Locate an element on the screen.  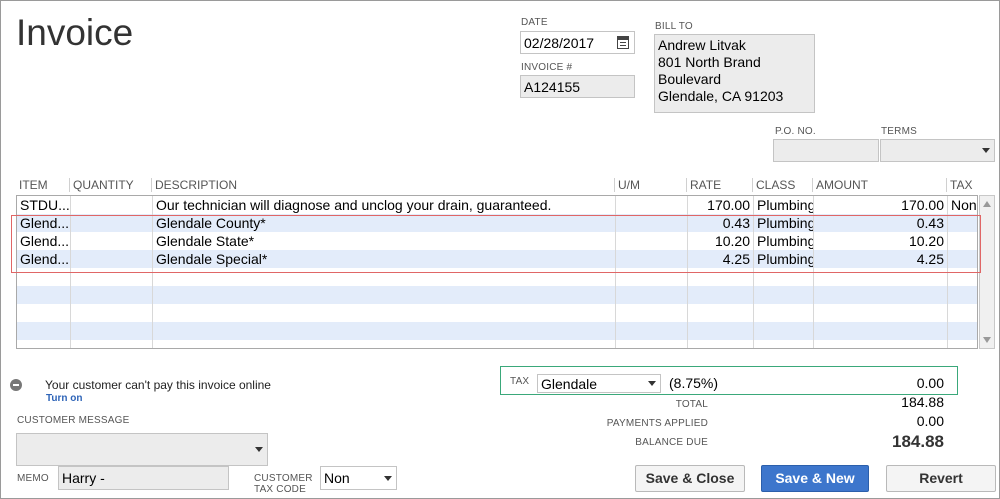
column-header-item: ITEM is located at coordinates (33, 185).